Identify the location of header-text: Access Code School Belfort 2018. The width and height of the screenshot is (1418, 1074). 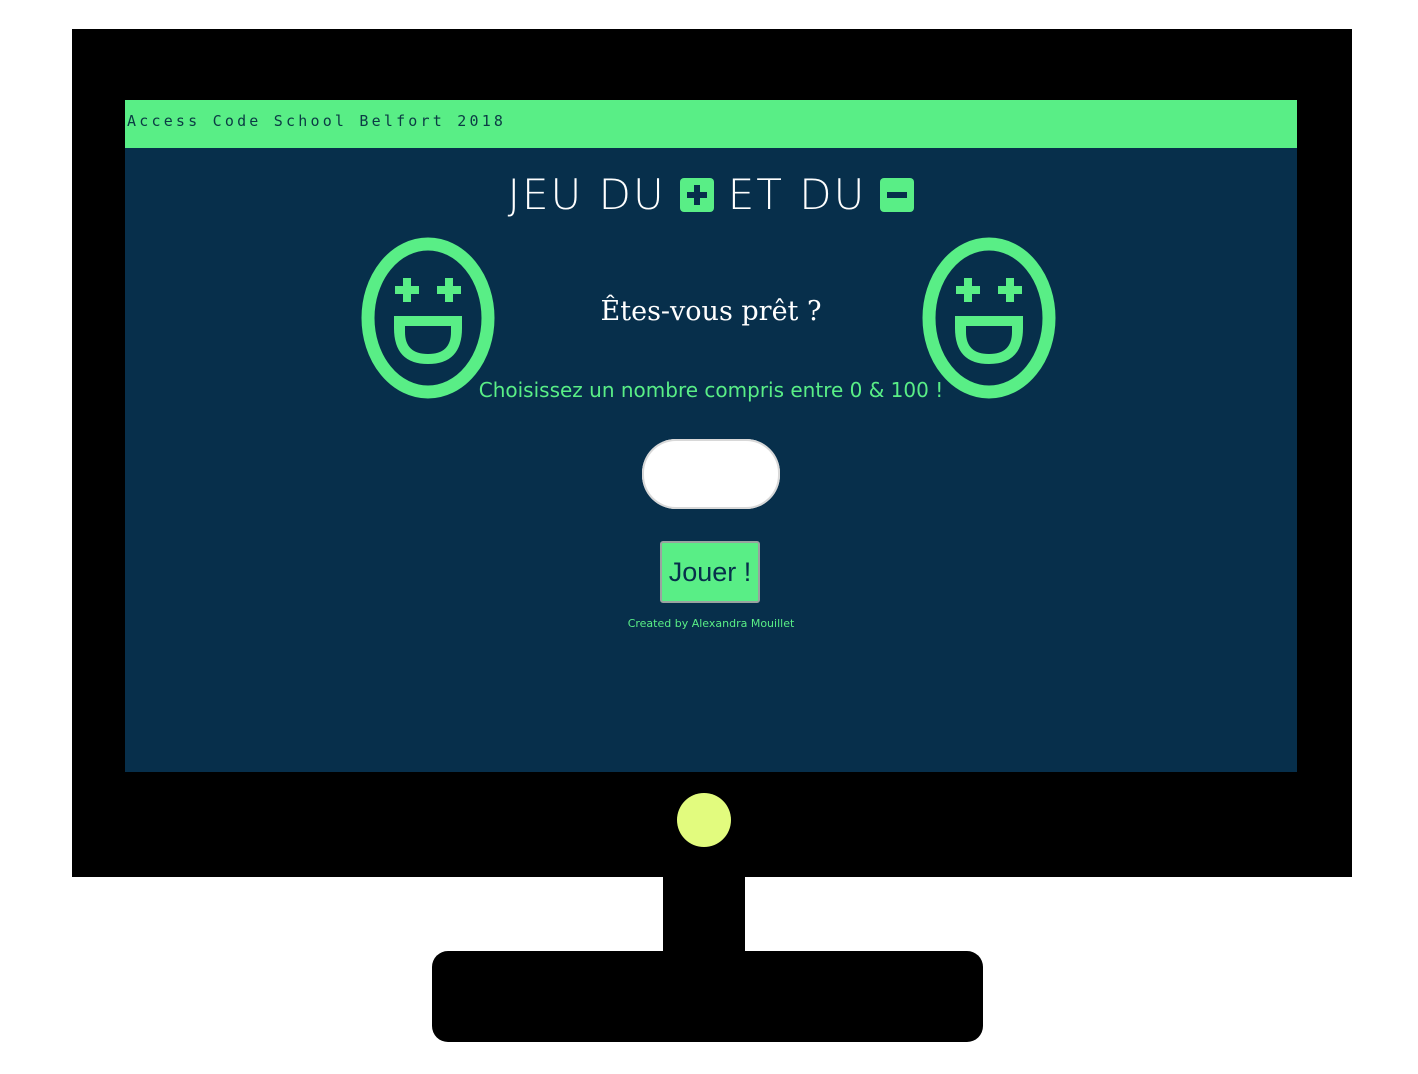
(317, 121).